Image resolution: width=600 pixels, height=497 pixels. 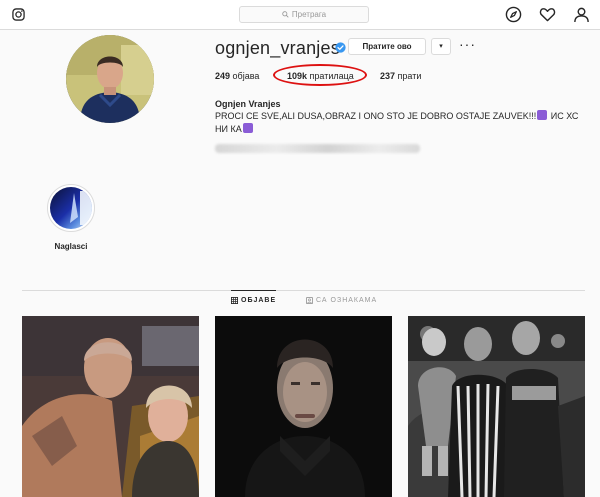 What do you see at coordinates (71, 246) in the screenshot?
I see `story-highlight-label: Naglasci` at bounding box center [71, 246].